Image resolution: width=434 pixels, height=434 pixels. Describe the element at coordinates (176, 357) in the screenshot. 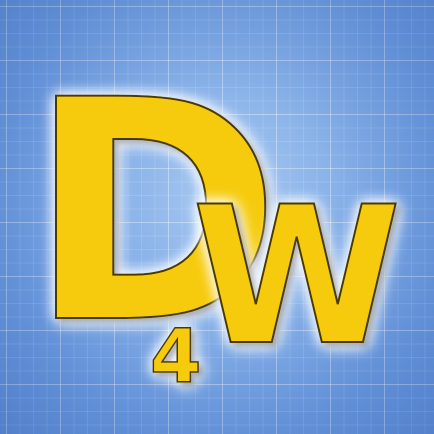

I see `logo-digit-4: 4` at that location.